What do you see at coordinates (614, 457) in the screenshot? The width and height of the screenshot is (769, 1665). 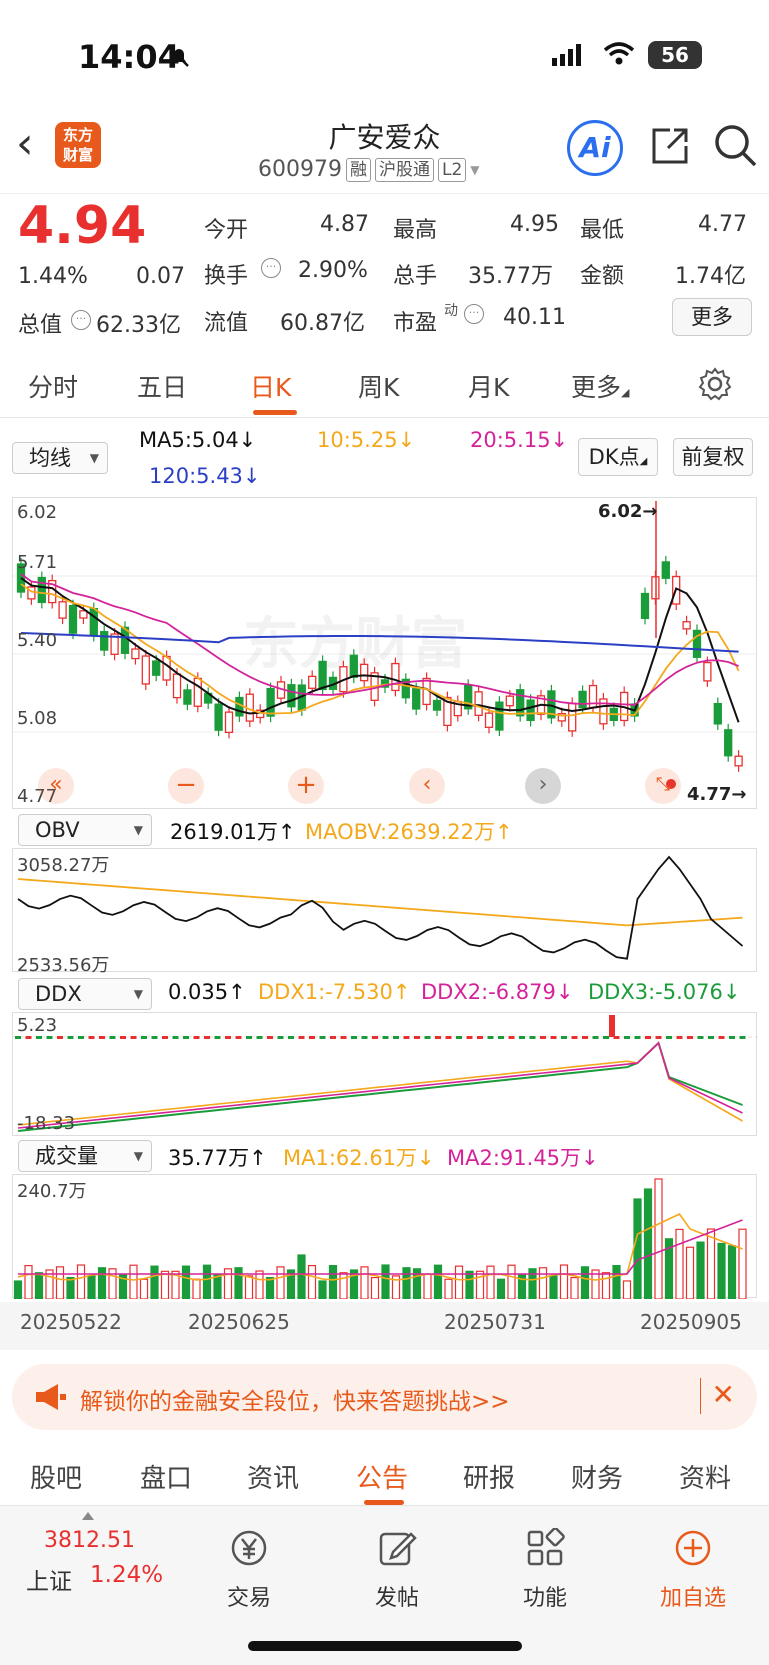 I see `dk-point-label: DK点` at bounding box center [614, 457].